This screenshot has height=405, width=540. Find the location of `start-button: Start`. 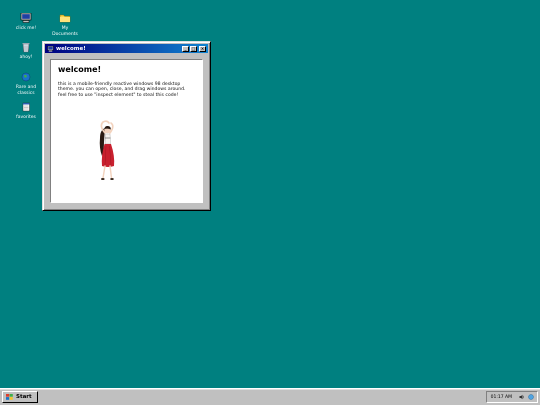

start-button: Start is located at coordinates (20, 397).